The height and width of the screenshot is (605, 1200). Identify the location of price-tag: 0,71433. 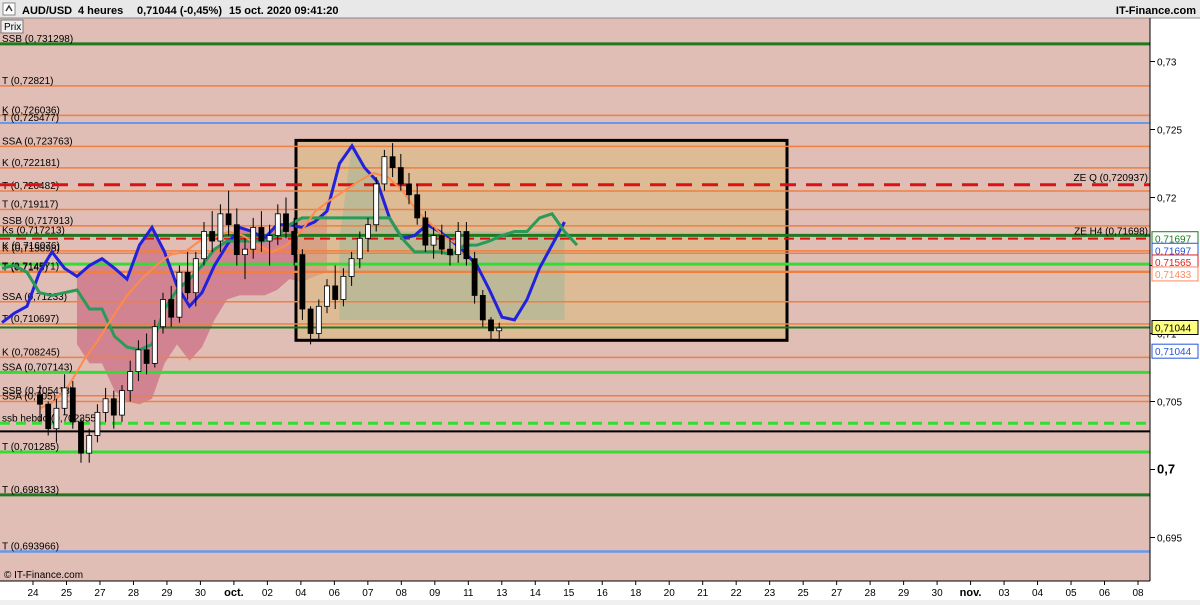
(1175, 274).